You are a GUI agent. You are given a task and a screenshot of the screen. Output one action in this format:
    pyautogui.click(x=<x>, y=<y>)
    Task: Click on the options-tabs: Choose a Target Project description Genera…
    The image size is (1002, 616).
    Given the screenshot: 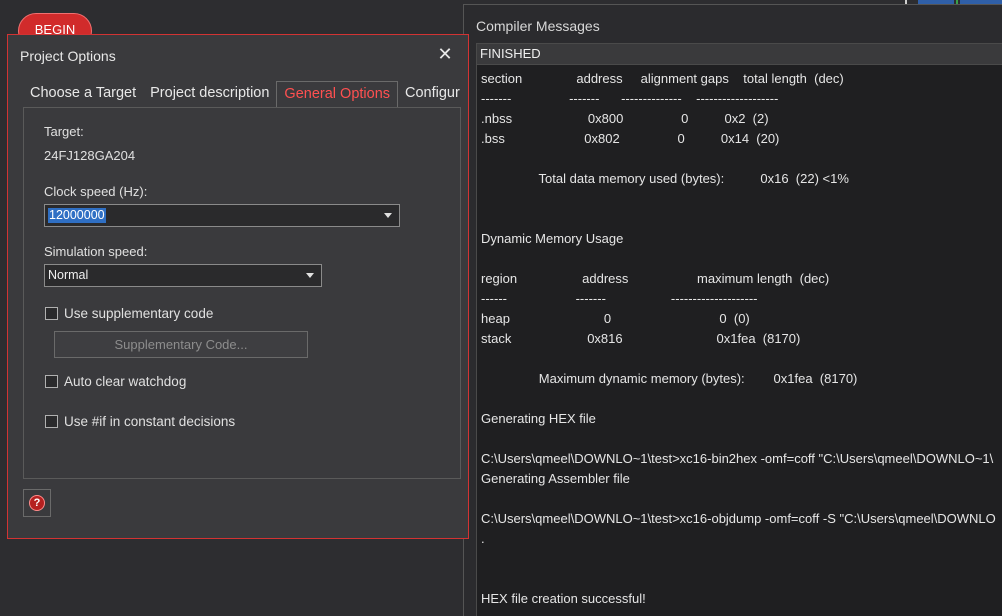 What is the action you would take?
    pyautogui.click(x=242, y=94)
    